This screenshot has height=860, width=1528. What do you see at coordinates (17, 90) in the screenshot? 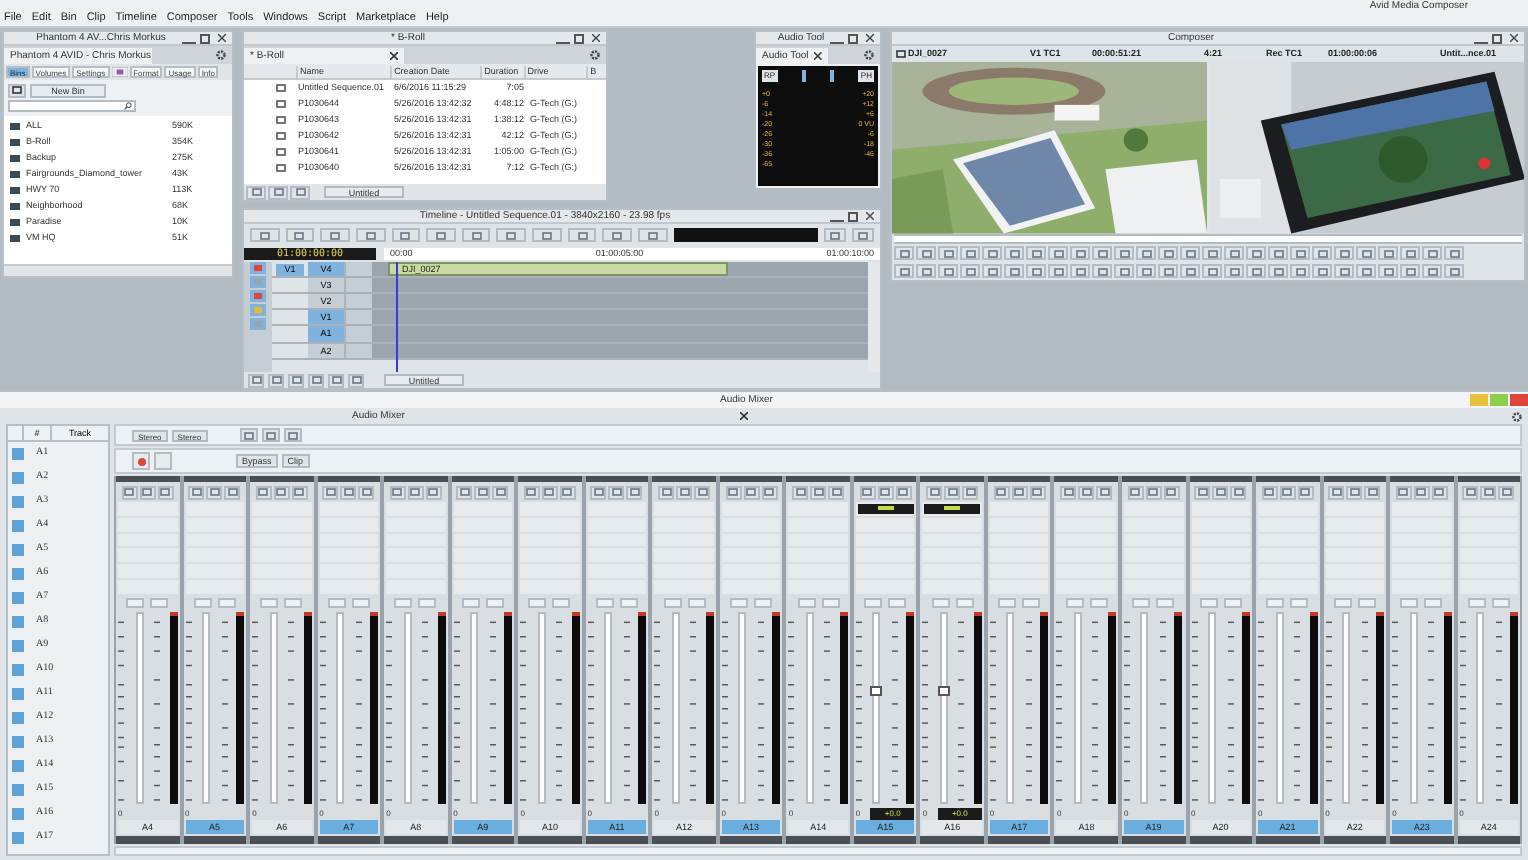
I see `bin-menu-button` at bounding box center [17, 90].